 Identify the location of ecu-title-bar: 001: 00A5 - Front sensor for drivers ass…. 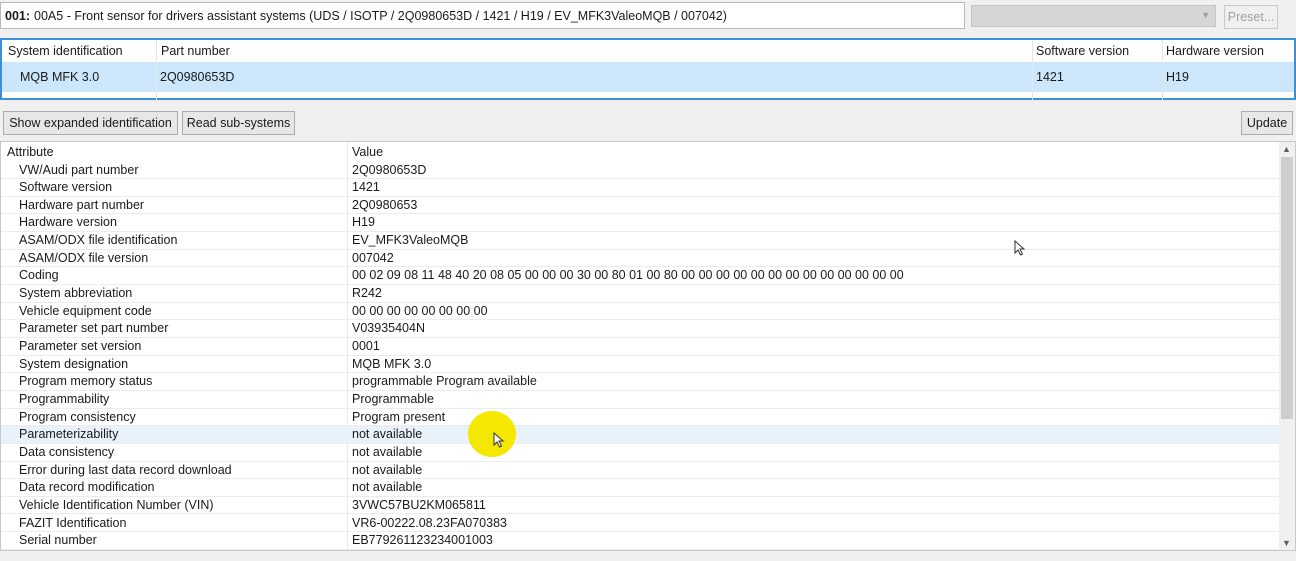
(482, 15).